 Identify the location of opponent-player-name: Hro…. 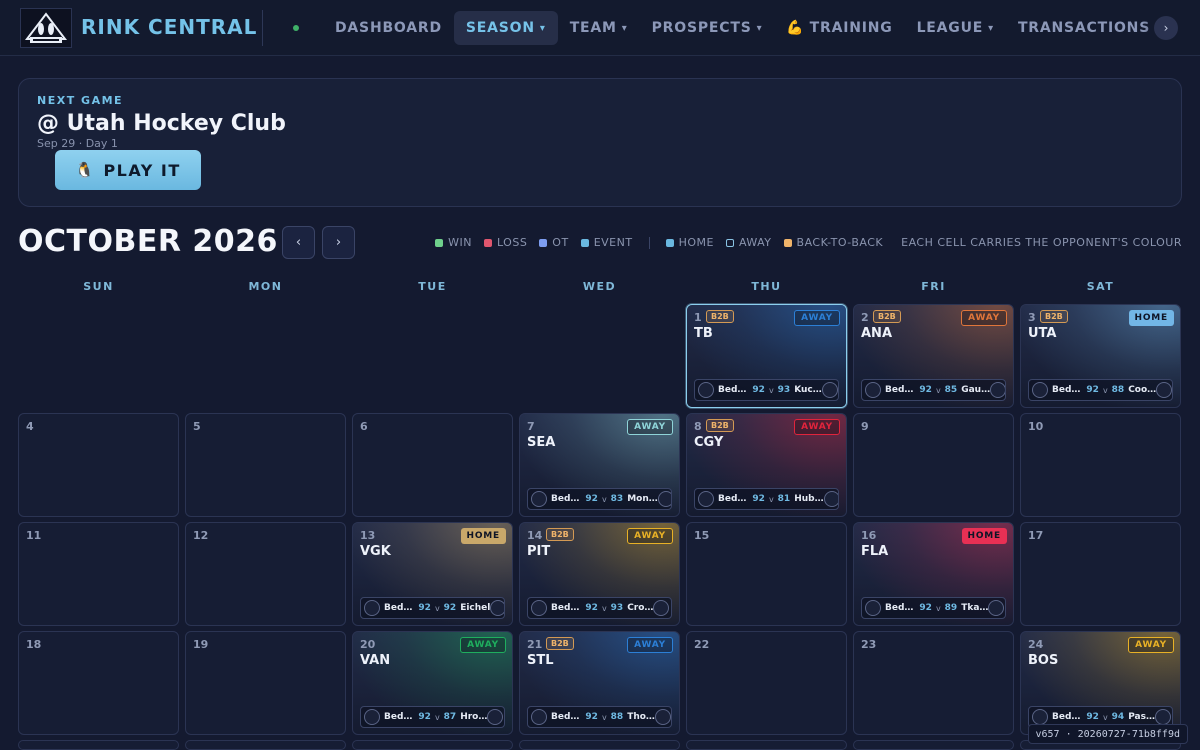
(474, 717).